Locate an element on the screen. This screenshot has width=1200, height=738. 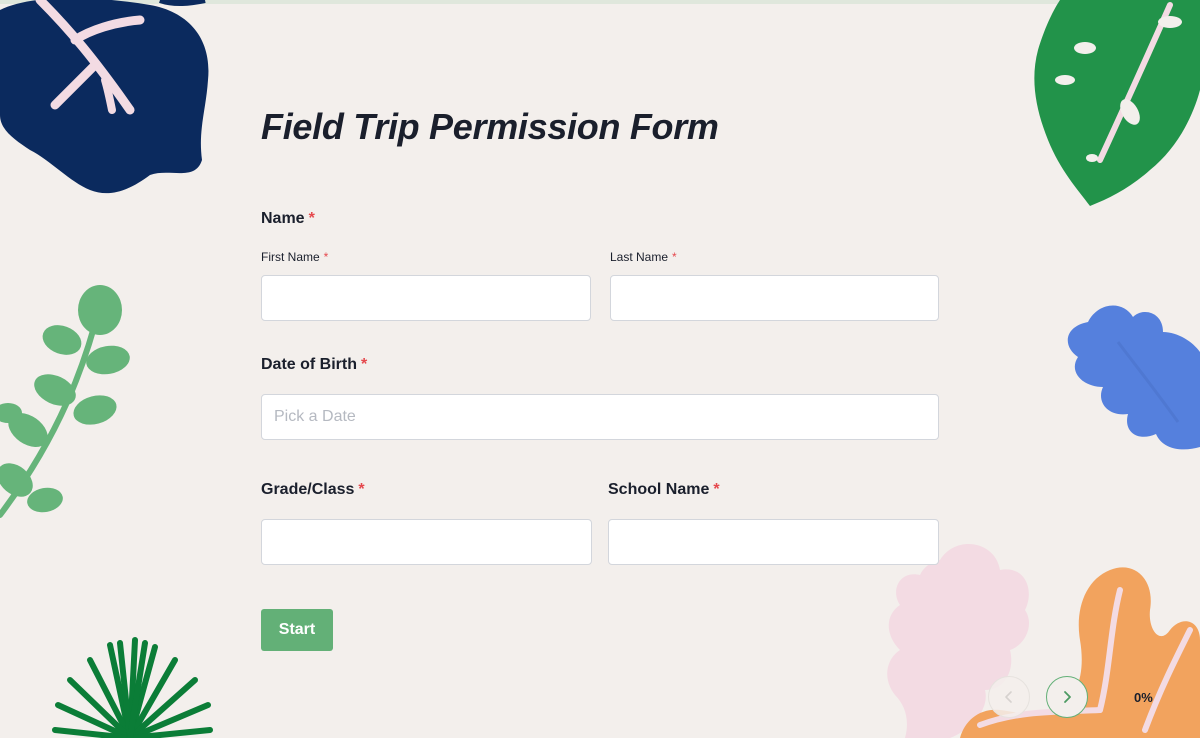
last-name-label-text: Last Name is located at coordinates (639, 257).